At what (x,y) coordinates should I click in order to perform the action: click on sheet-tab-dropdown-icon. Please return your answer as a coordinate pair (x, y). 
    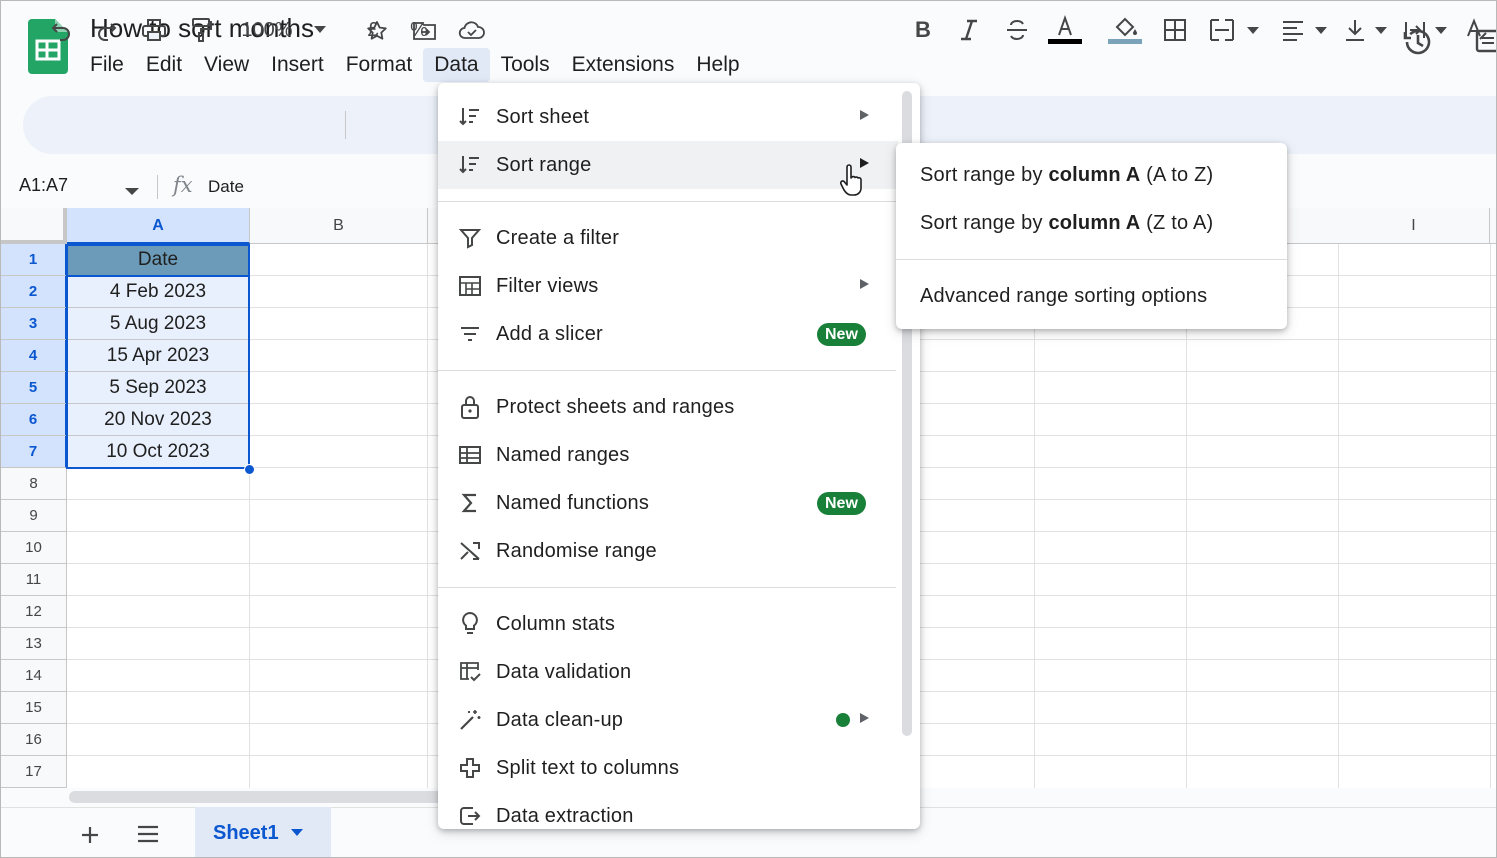
    Looking at the image, I should click on (296, 833).